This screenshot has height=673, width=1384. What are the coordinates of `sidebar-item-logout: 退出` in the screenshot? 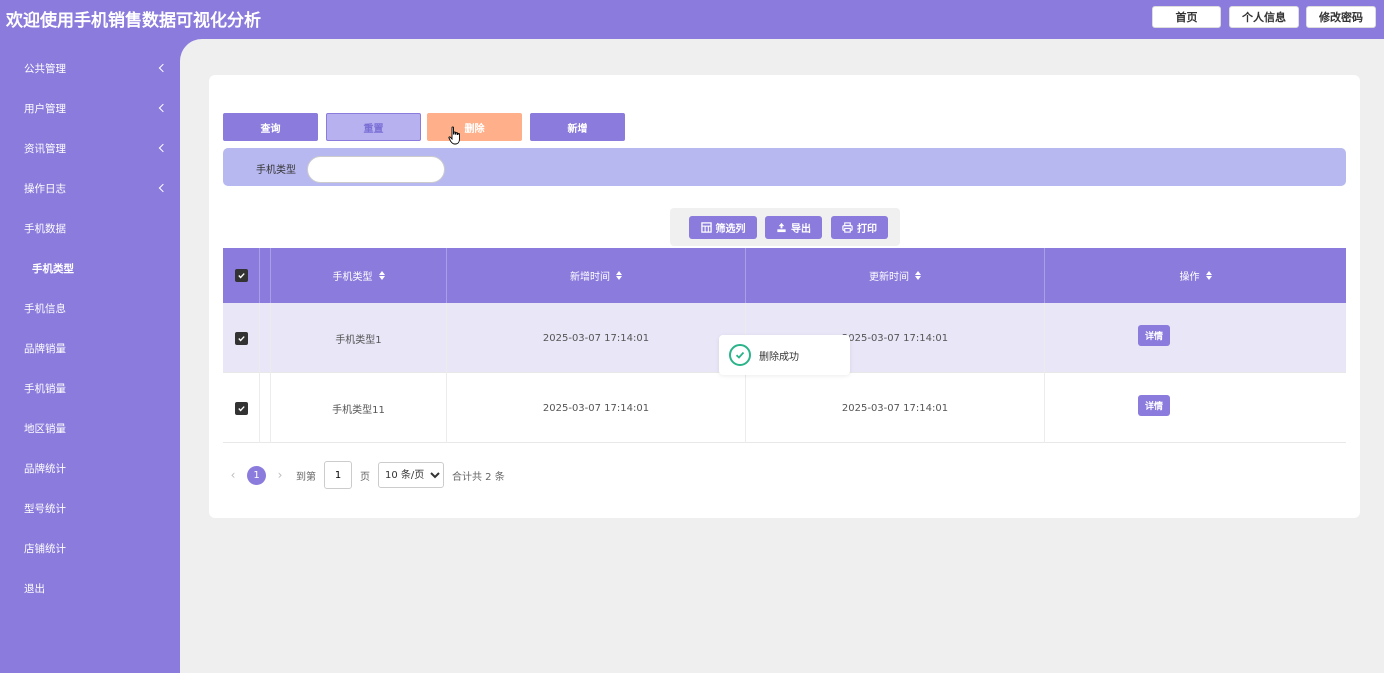 It's located at (90, 588).